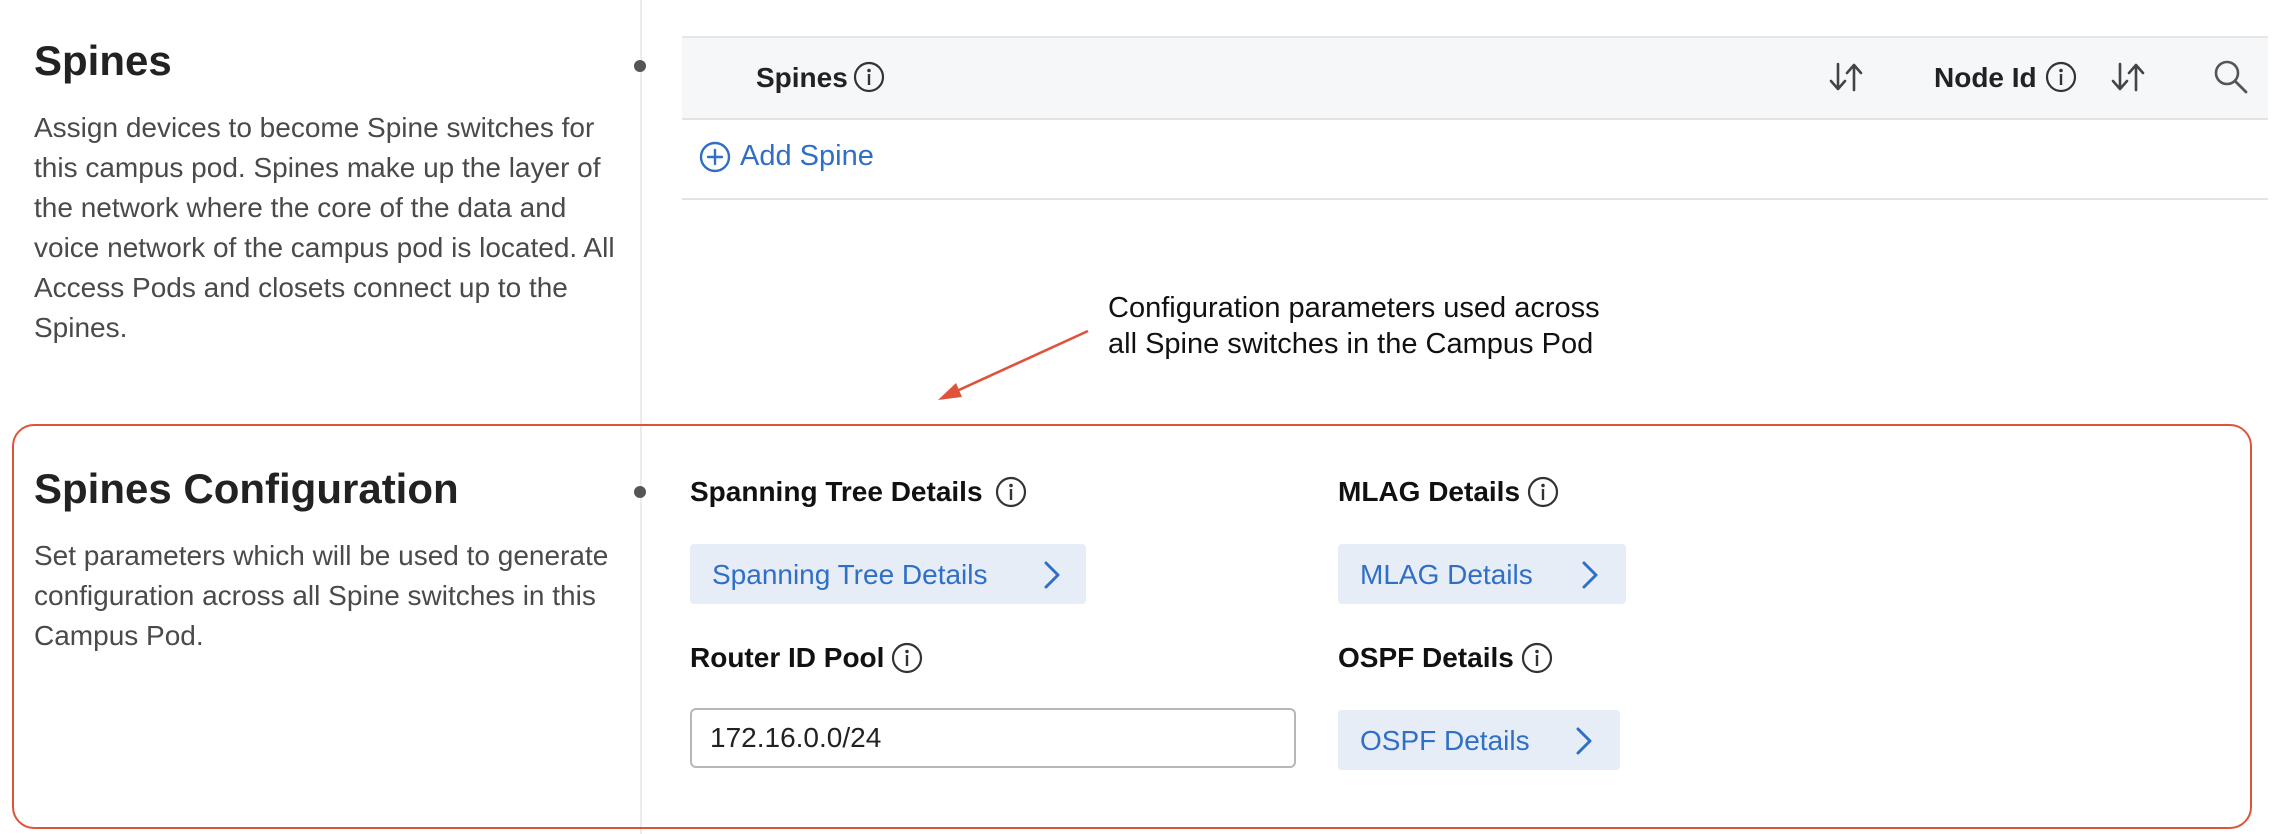 This screenshot has width=2290, height=834. Describe the element at coordinates (103, 60) in the screenshot. I see `spines-title: Spines` at that location.